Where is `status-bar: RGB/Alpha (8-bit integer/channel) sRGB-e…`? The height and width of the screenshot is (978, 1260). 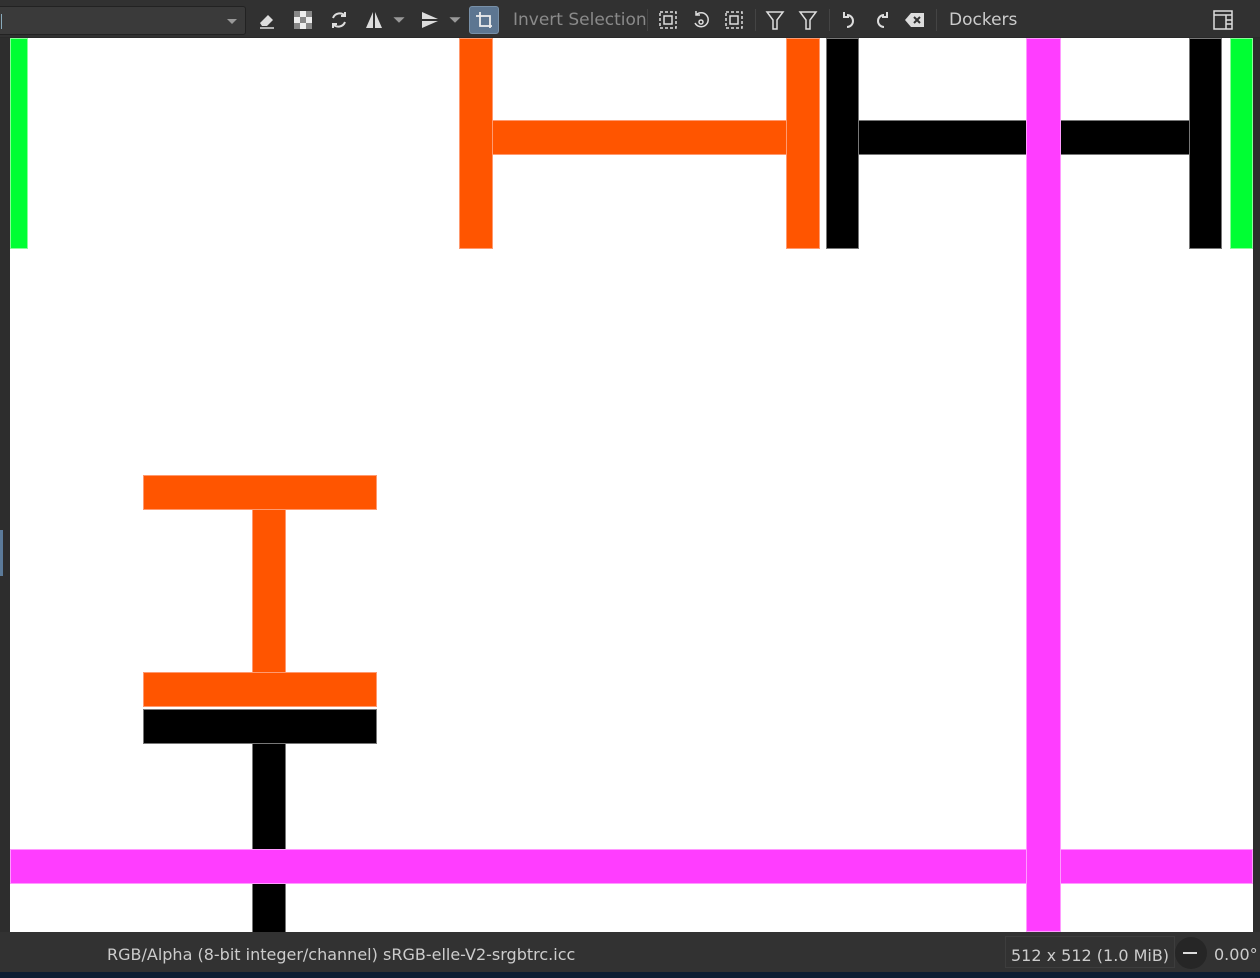 status-bar: RGB/Alpha (8-bit integer/channel) sRGB-e… is located at coordinates (630, 952).